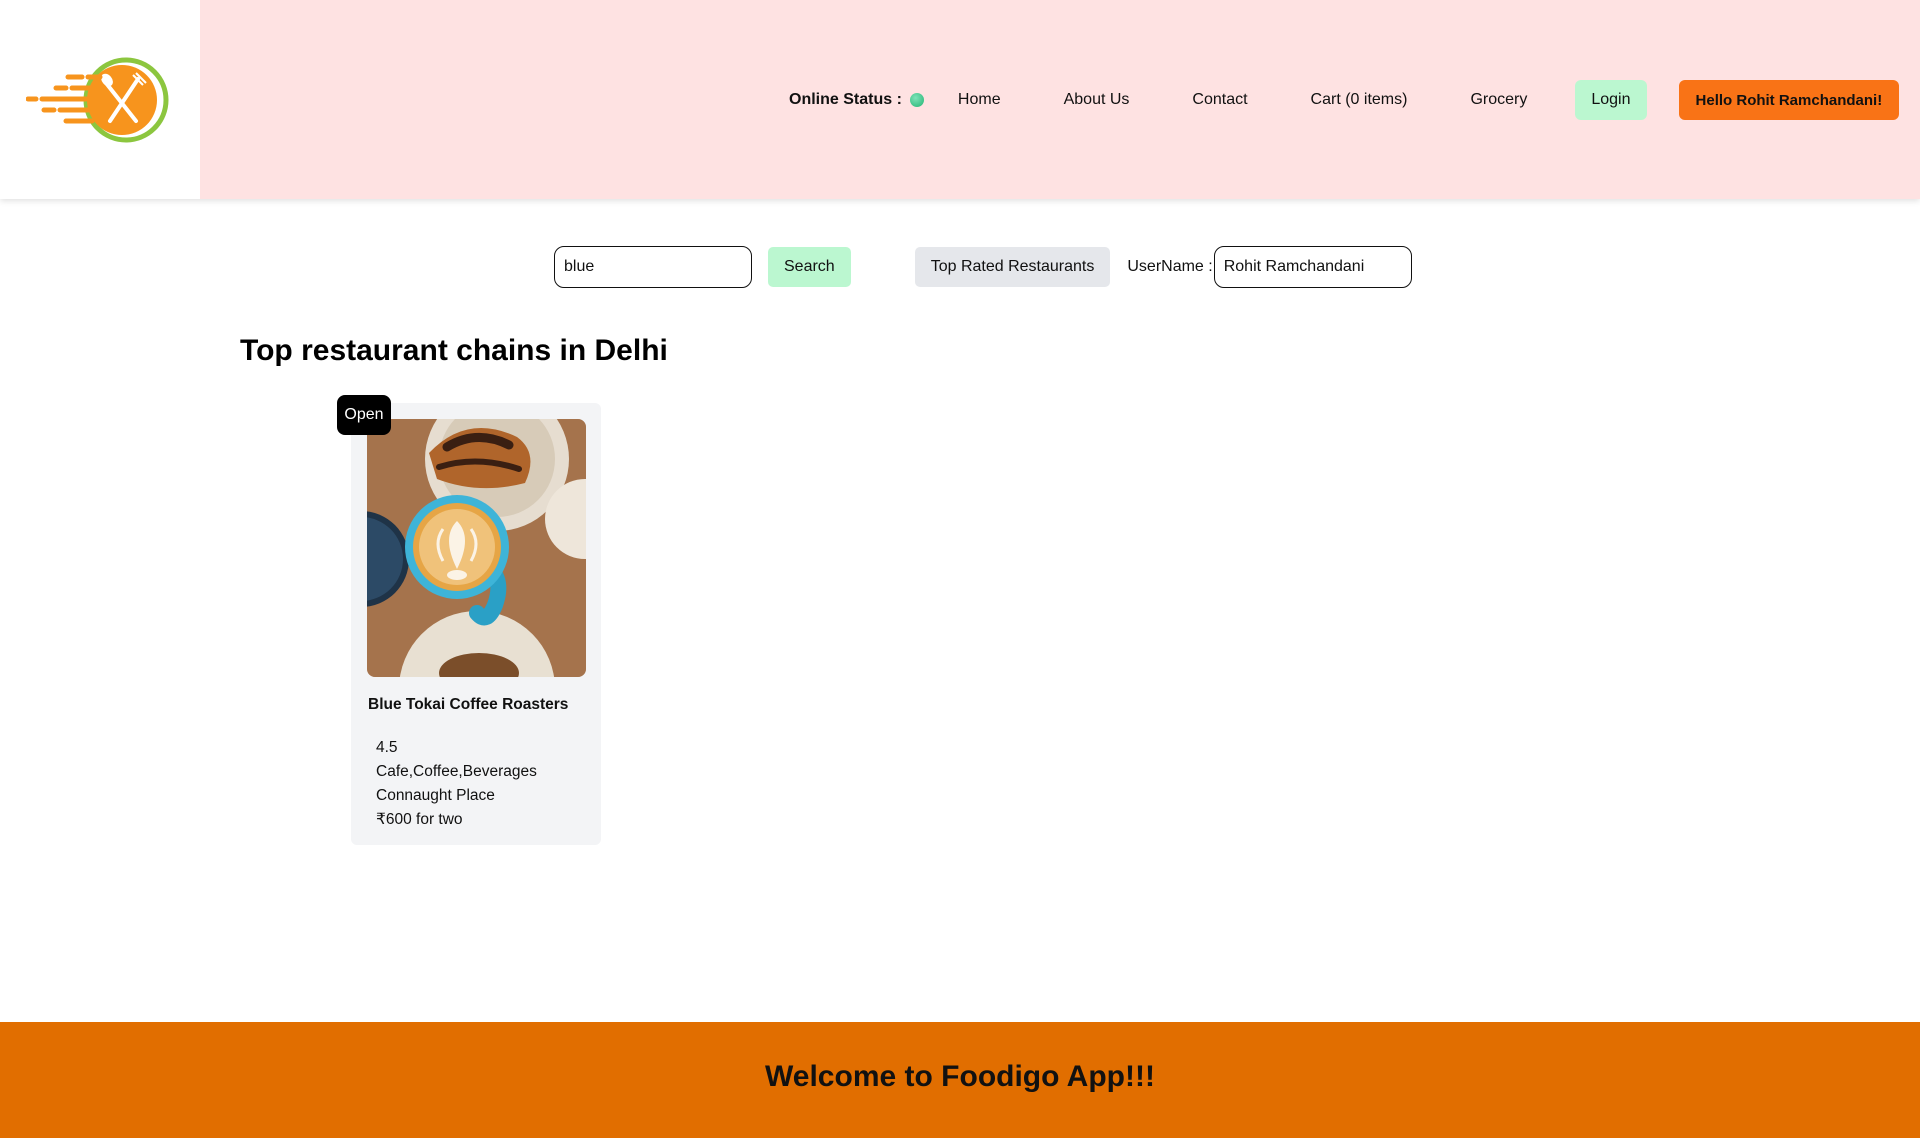 The height and width of the screenshot is (1138, 1920). I want to click on online-status: Online Status :, so click(856, 100).